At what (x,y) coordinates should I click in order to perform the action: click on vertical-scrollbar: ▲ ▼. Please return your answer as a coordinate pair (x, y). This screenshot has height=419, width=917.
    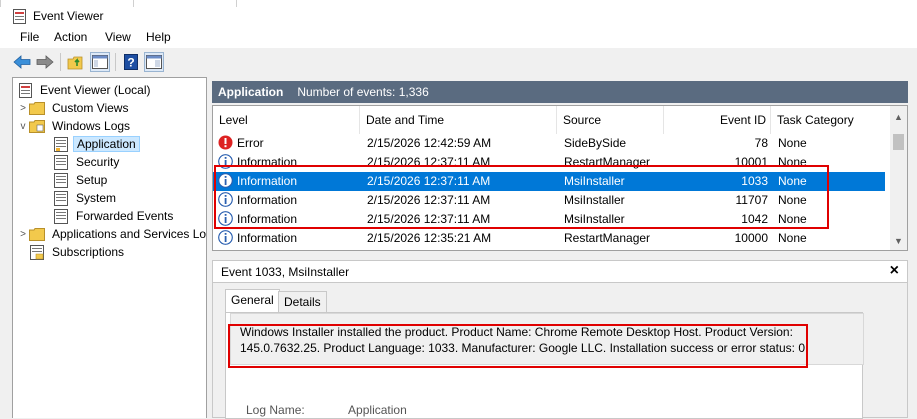
    Looking at the image, I should click on (898, 178).